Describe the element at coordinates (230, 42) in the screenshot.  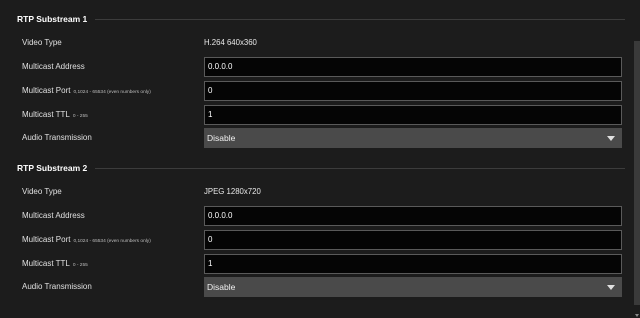
I see `video-type-value: H.264 640x360` at that location.